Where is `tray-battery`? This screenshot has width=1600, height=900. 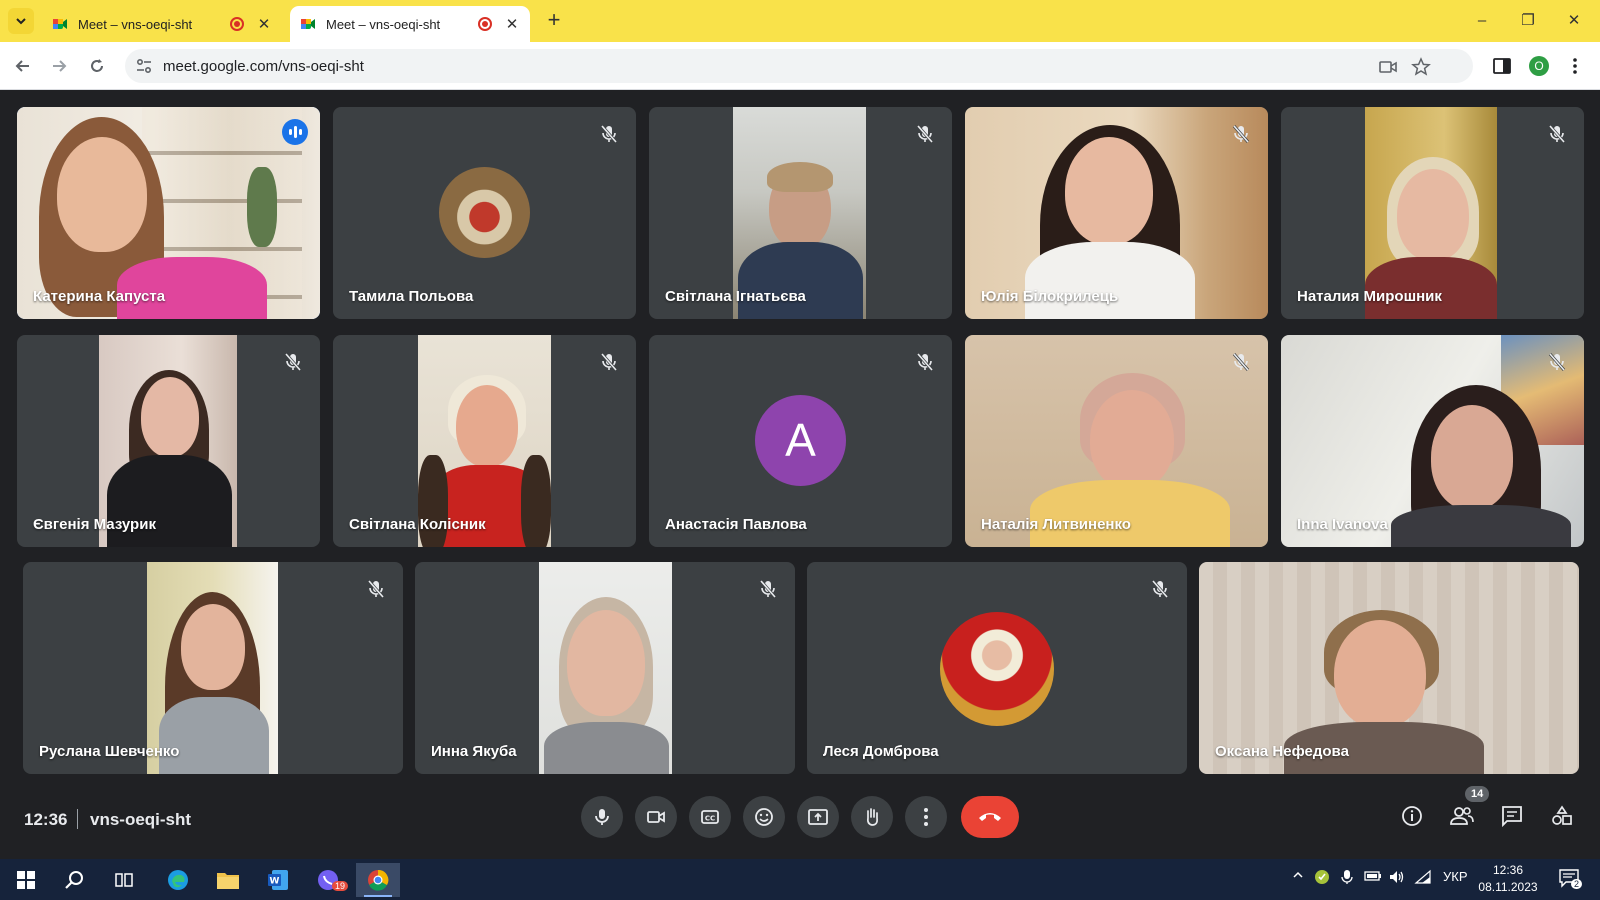 tray-battery is located at coordinates (1373, 877).